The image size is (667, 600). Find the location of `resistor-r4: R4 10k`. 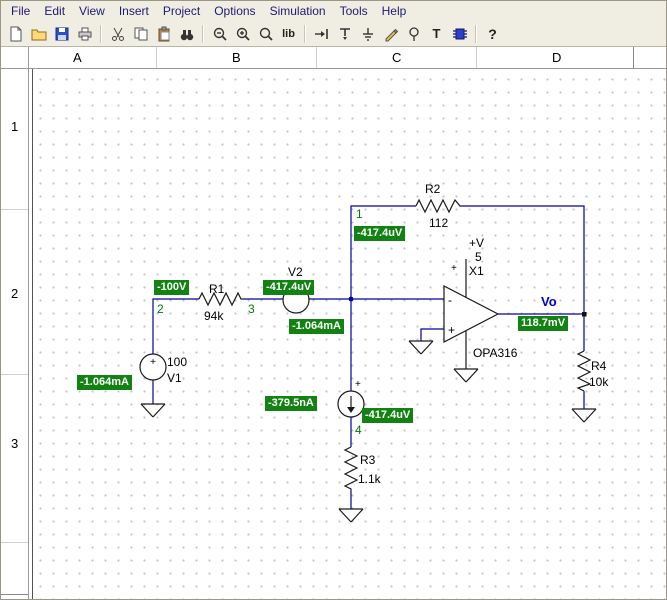

resistor-r4: R4 10k is located at coordinates (590, 386).